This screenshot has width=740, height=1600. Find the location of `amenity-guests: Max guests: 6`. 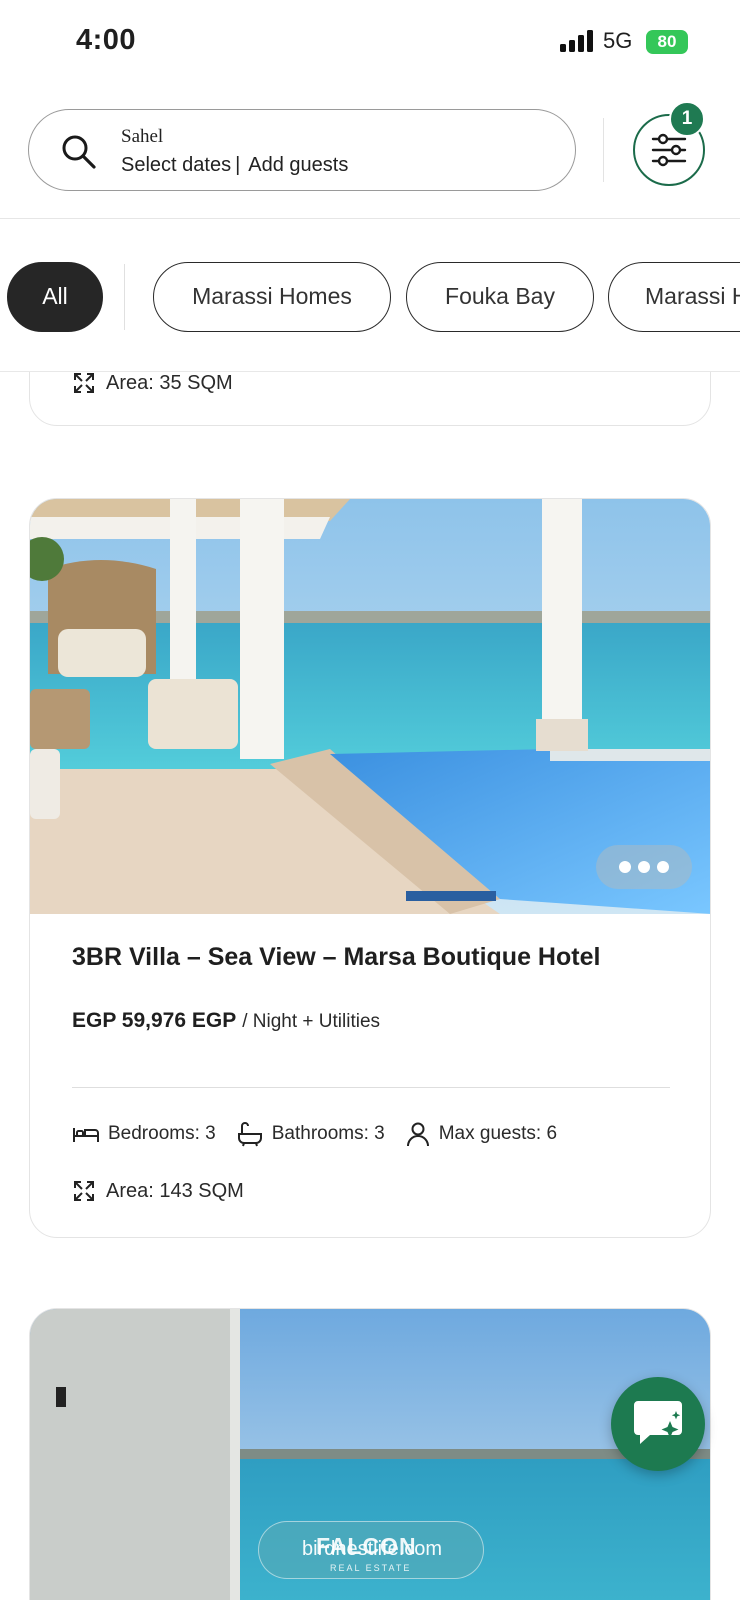

amenity-guests: Max guests: 6 is located at coordinates (481, 1134).